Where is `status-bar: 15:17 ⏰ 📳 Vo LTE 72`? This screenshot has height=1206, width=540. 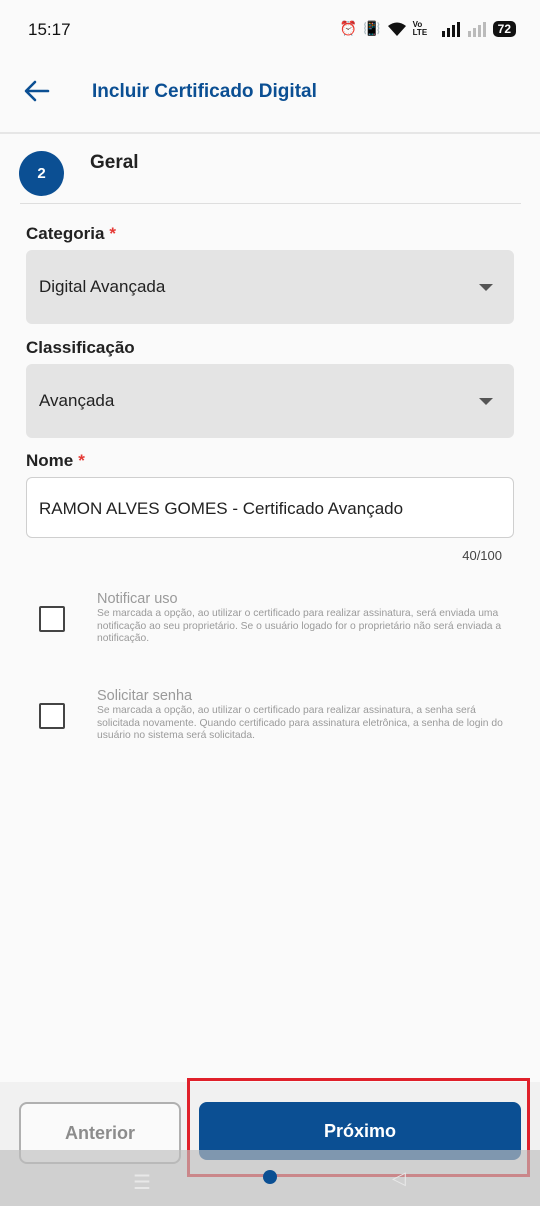
status-bar: 15:17 ⏰ 📳 Vo LTE 72 is located at coordinates (270, 31).